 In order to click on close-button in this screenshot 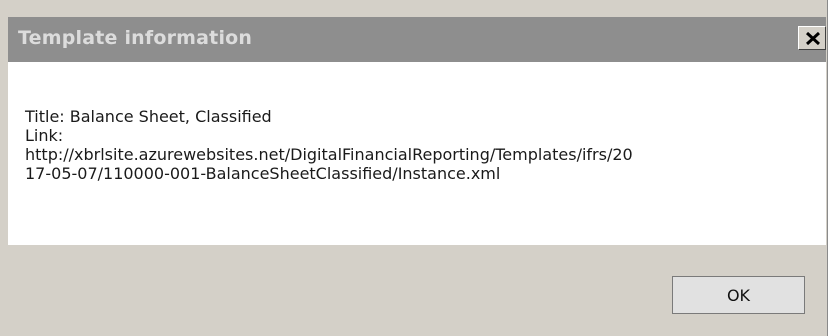, I will do `click(812, 38)`.